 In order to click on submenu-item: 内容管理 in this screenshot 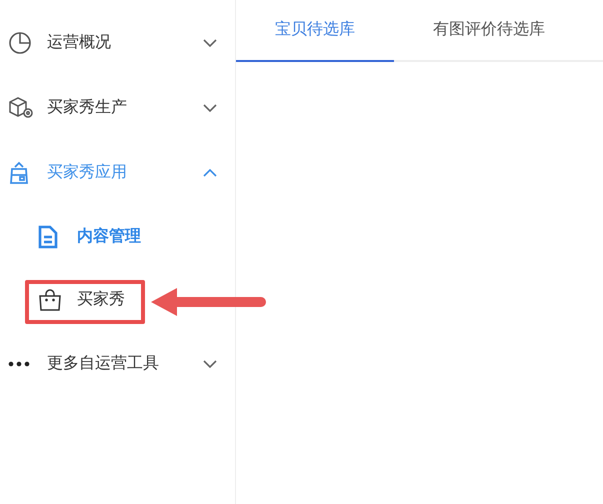, I will do `click(117, 236)`.